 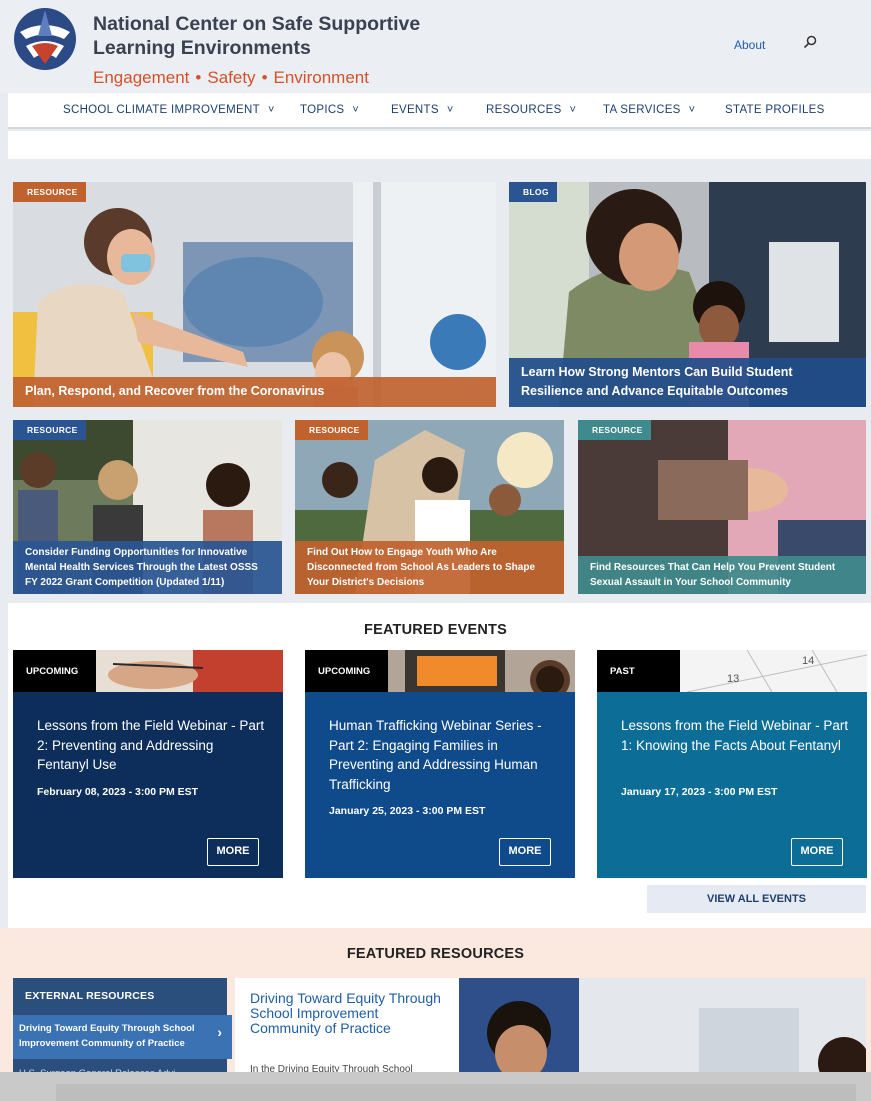 What do you see at coordinates (456, 1092) in the screenshot?
I see `bottom-overlay-inner` at bounding box center [456, 1092].